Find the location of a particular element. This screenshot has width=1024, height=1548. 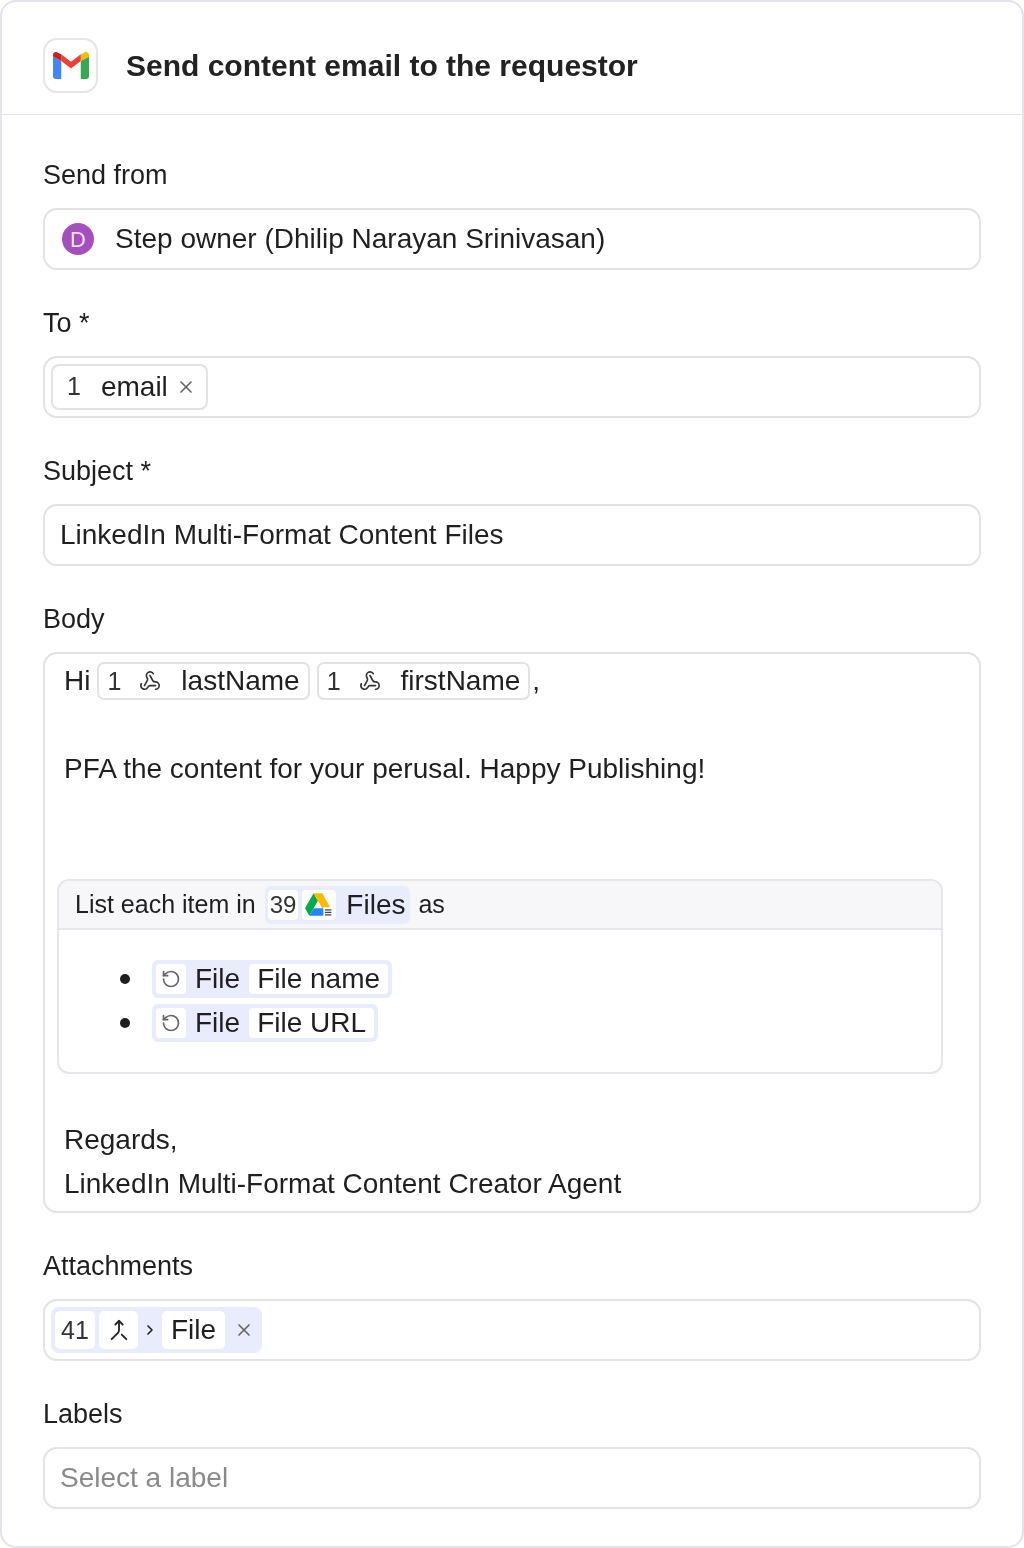

field-label: Labels is located at coordinates (83, 1414).